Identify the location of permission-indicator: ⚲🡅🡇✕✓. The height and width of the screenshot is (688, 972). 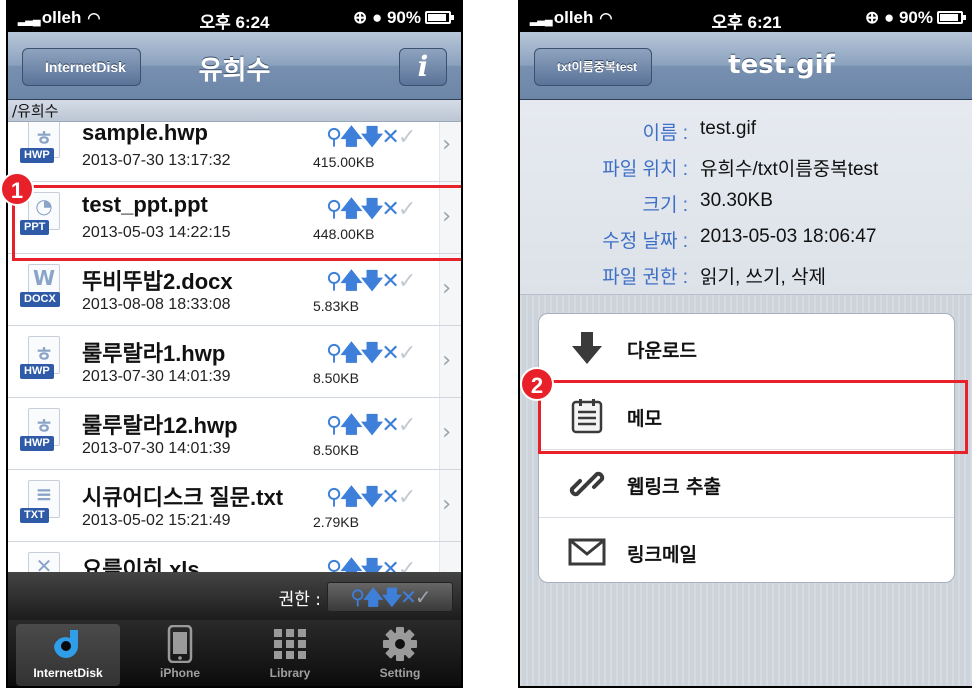
(390, 597).